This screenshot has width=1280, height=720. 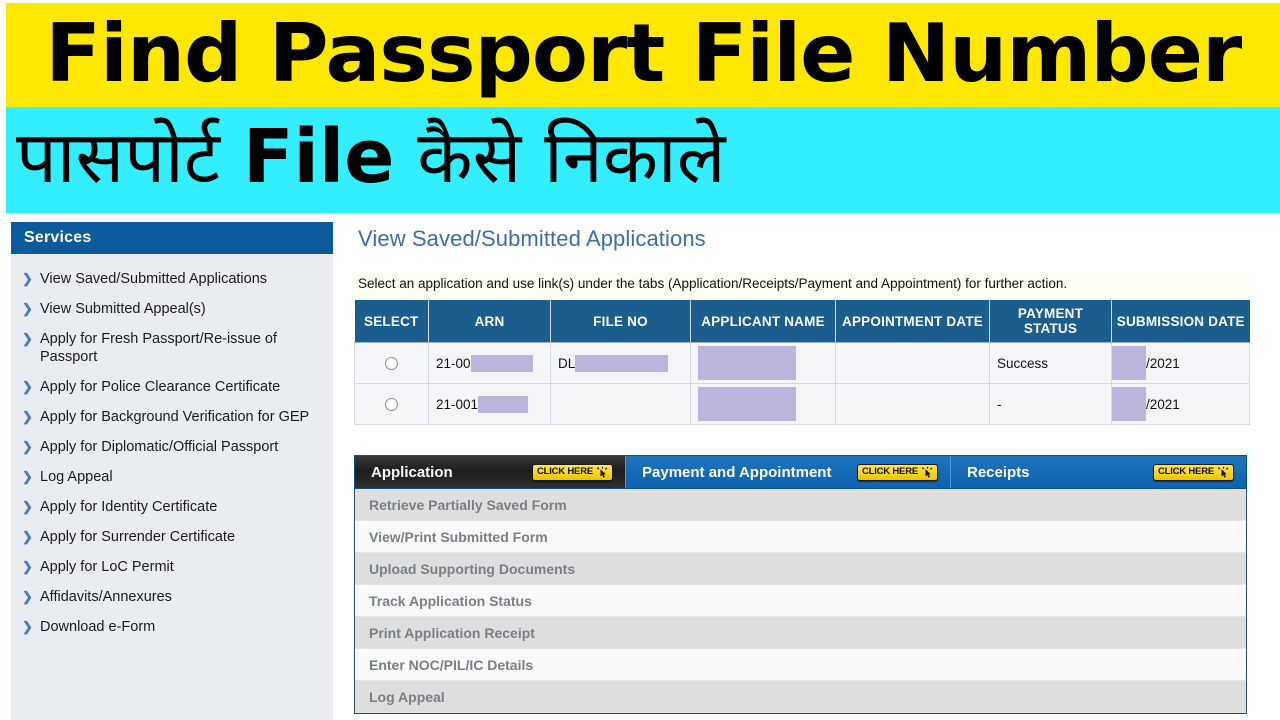 I want to click on sidebar-item-3: ❯ Apply for Police Clearance Certificate, so click(x=172, y=387).